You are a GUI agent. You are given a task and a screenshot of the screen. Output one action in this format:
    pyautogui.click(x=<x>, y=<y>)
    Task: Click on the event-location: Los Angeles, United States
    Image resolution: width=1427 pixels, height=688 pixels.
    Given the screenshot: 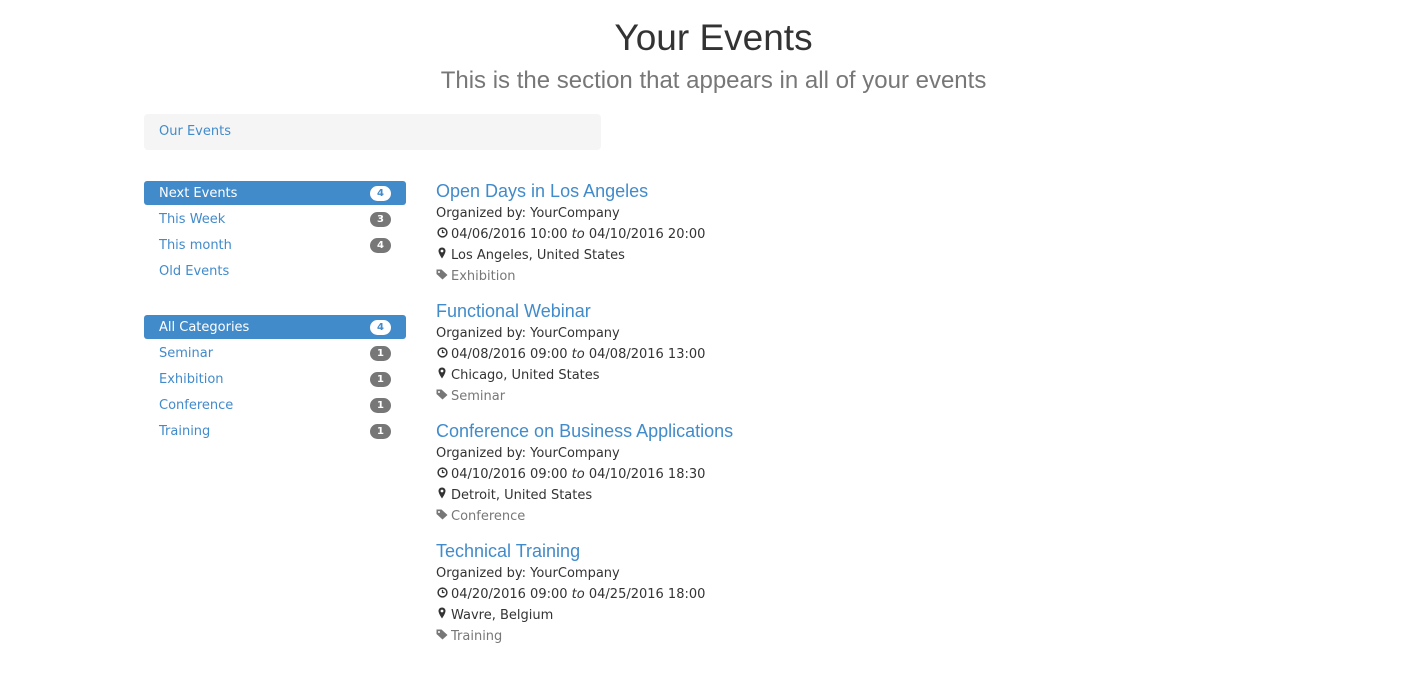 What is the action you would take?
    pyautogui.click(x=786, y=255)
    